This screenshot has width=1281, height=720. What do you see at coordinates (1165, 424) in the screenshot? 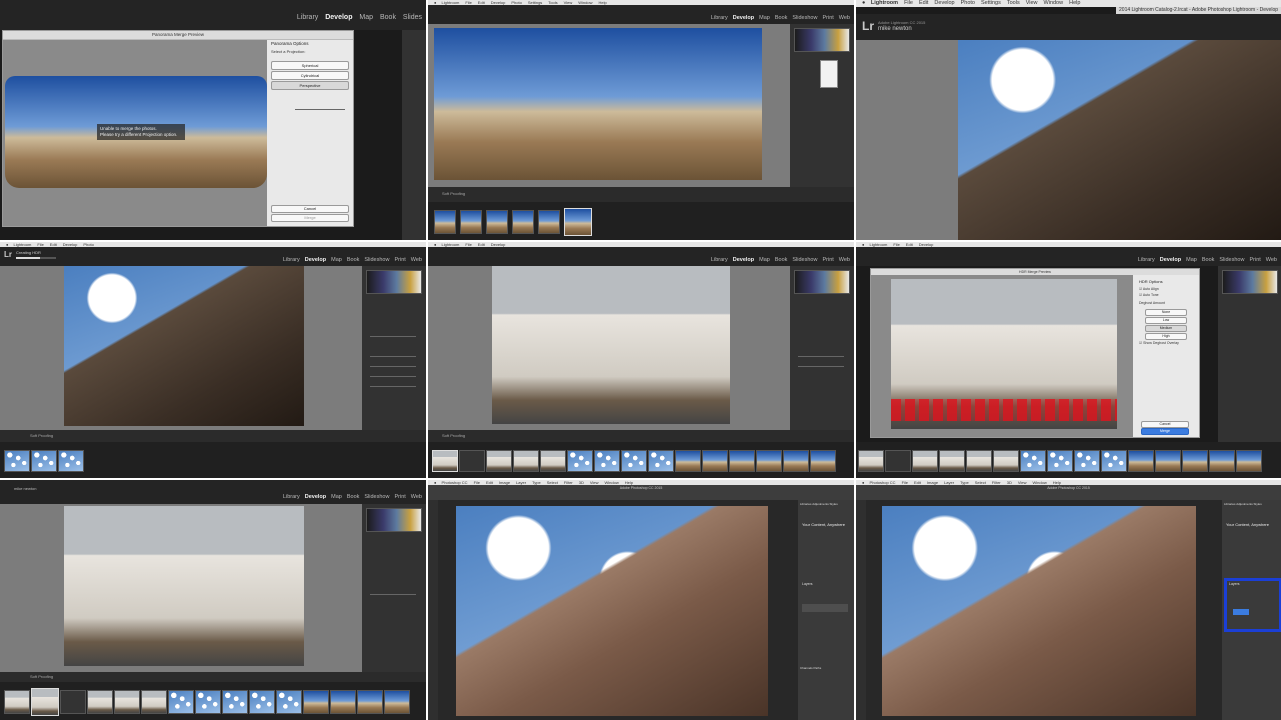
I see `cancel-button: Cancel` at bounding box center [1165, 424].